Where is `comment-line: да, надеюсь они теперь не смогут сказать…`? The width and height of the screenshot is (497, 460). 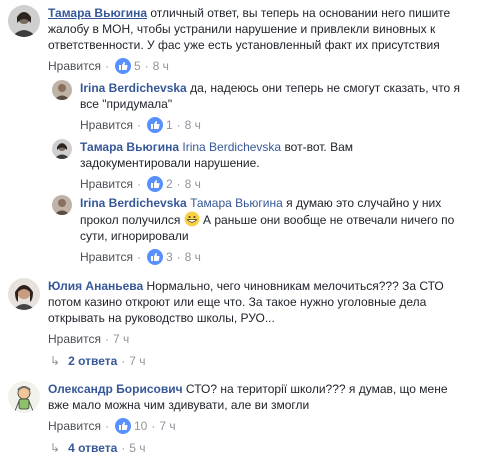
comment-line: да, надеюсь они теперь не смогут сказать… is located at coordinates (325, 88).